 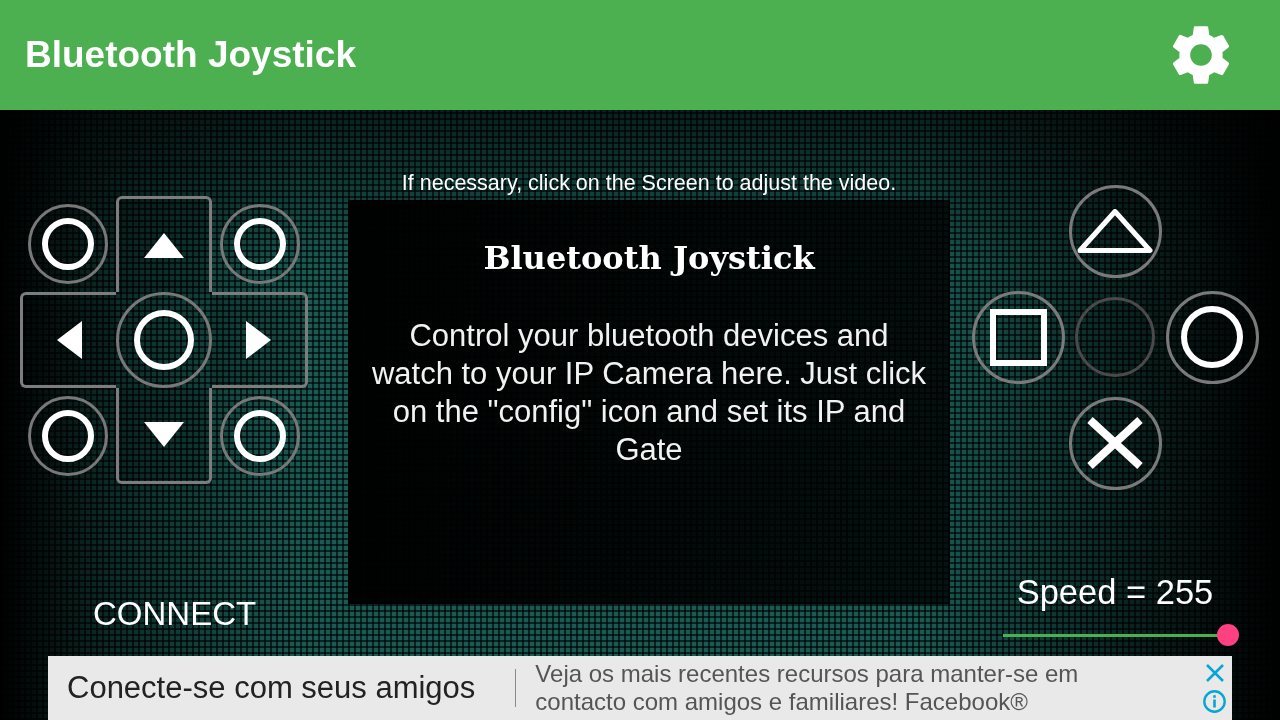 What do you see at coordinates (649, 393) in the screenshot?
I see `video-message: Control your bluetooth devices and watch to your IP Camera here. Just click on the "config" icon and set its IP and Gate` at bounding box center [649, 393].